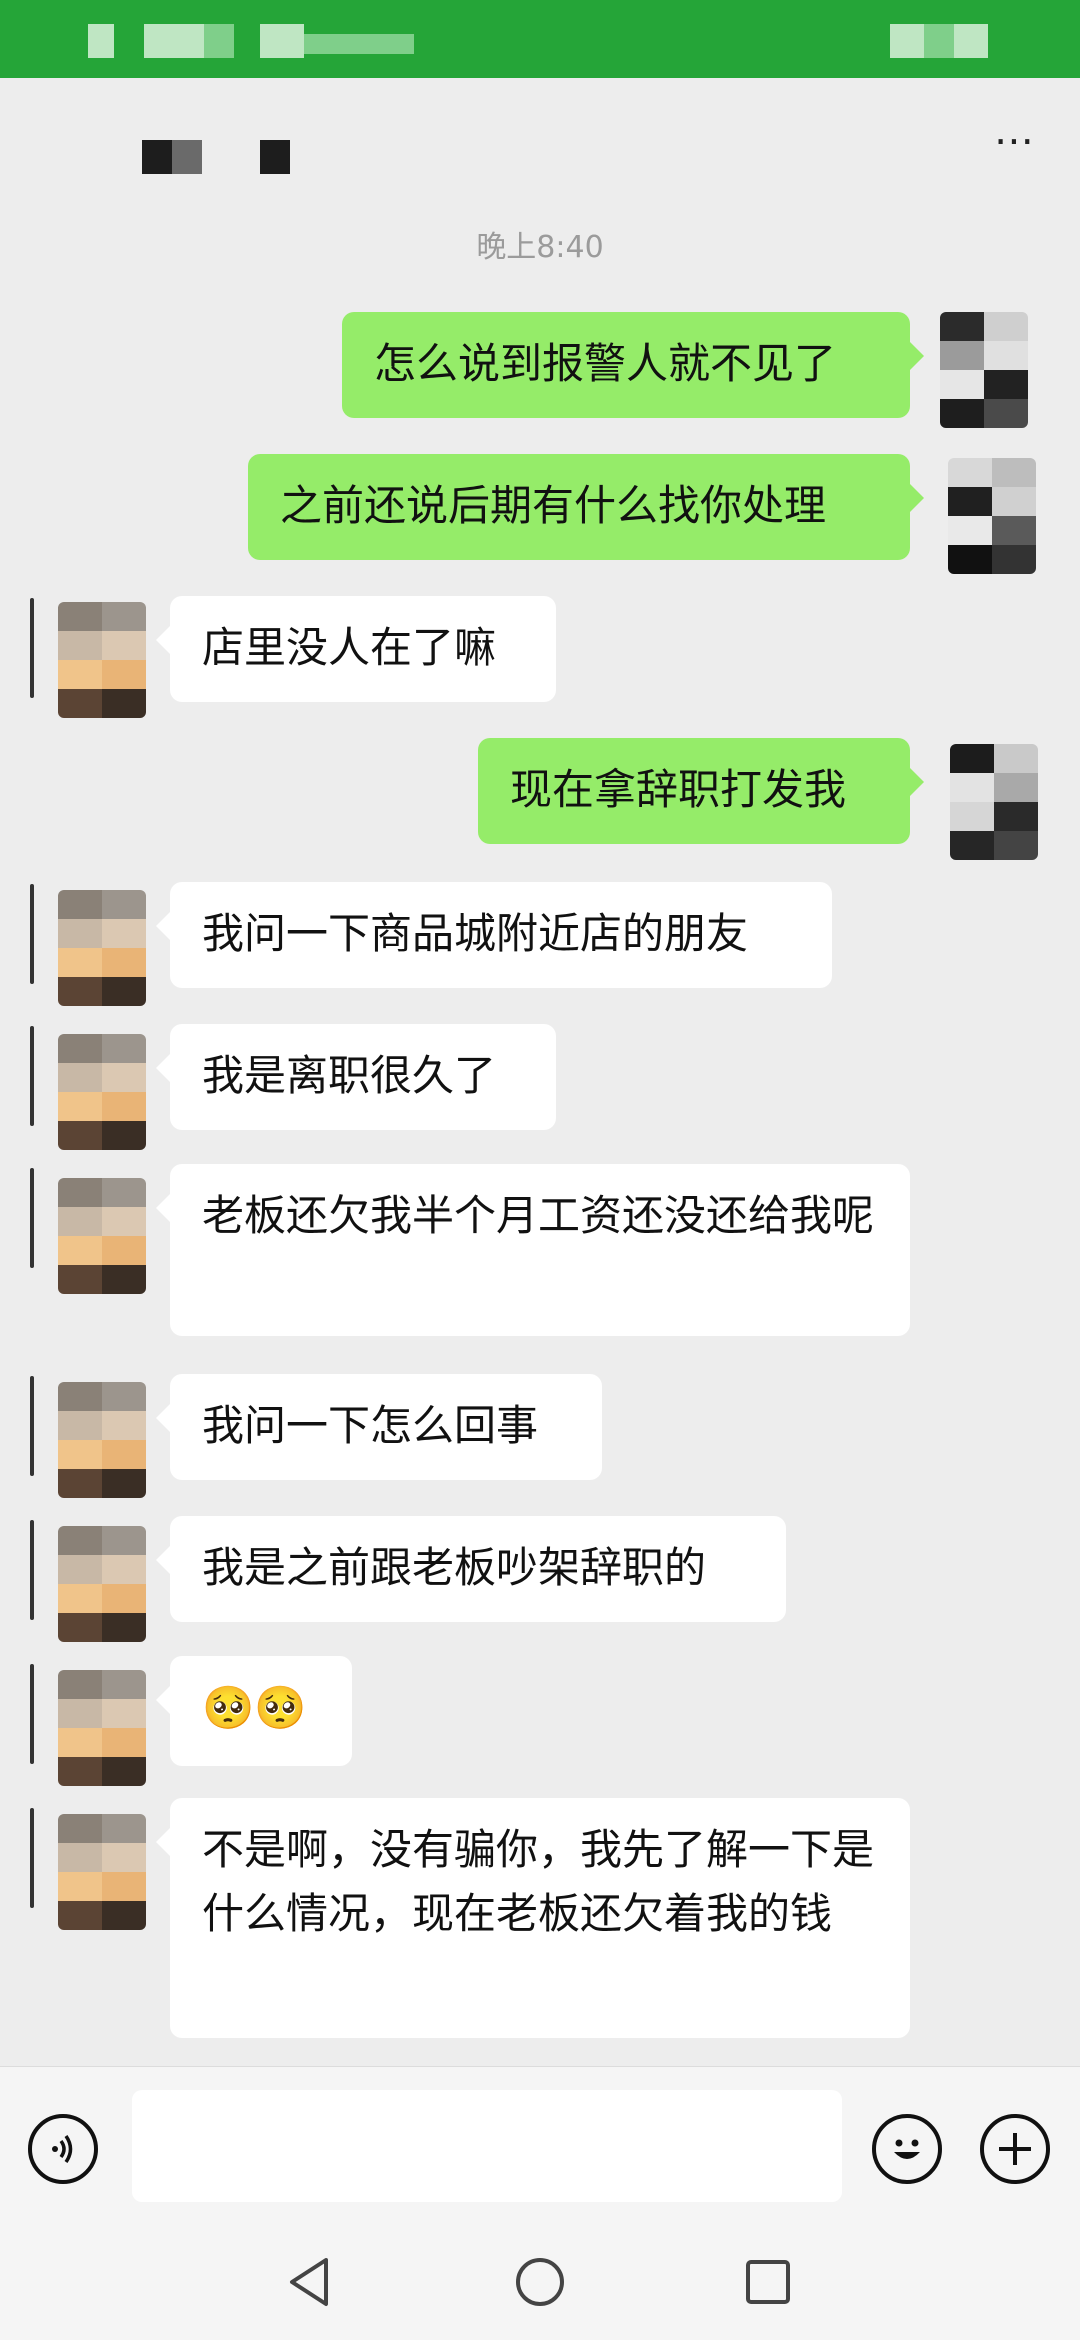 This screenshot has height=2340, width=1080. What do you see at coordinates (471, 1569) in the screenshot?
I see `message-bubble-received: 我是之前跟老板吵架辞职的` at bounding box center [471, 1569].